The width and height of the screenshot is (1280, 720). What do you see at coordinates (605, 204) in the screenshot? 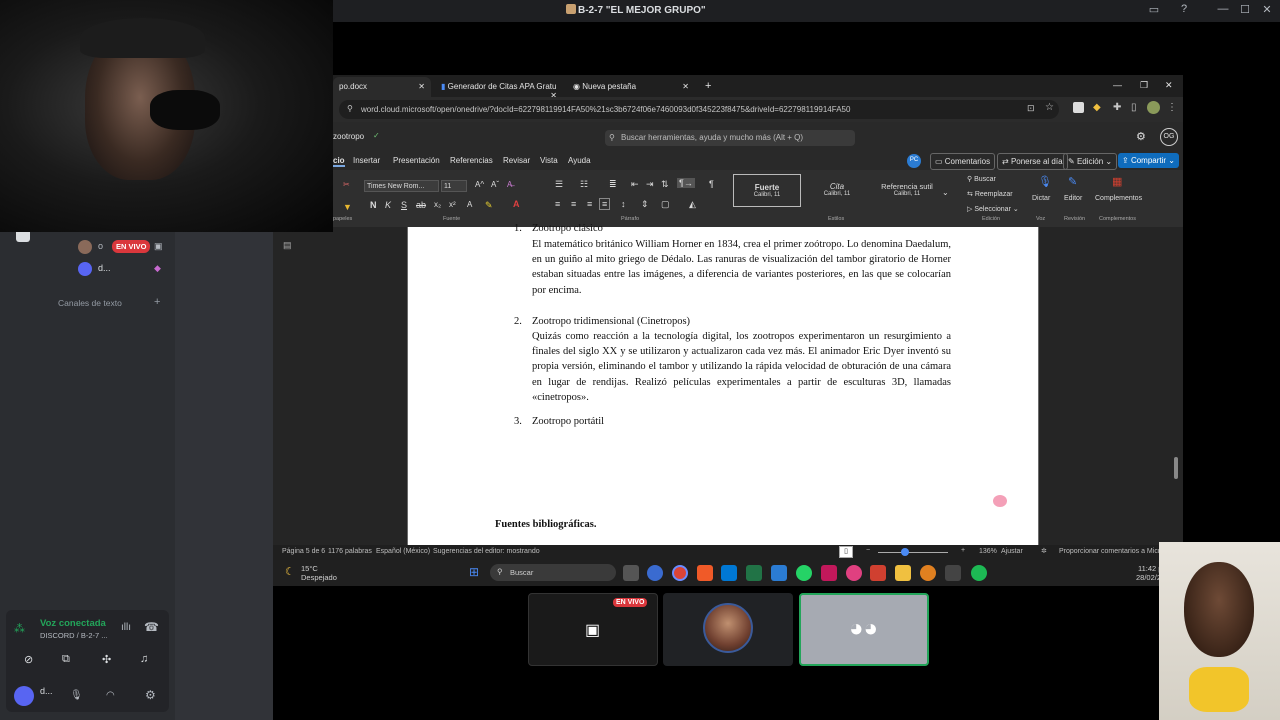
I see `justify-icon: ≡` at bounding box center [605, 204].